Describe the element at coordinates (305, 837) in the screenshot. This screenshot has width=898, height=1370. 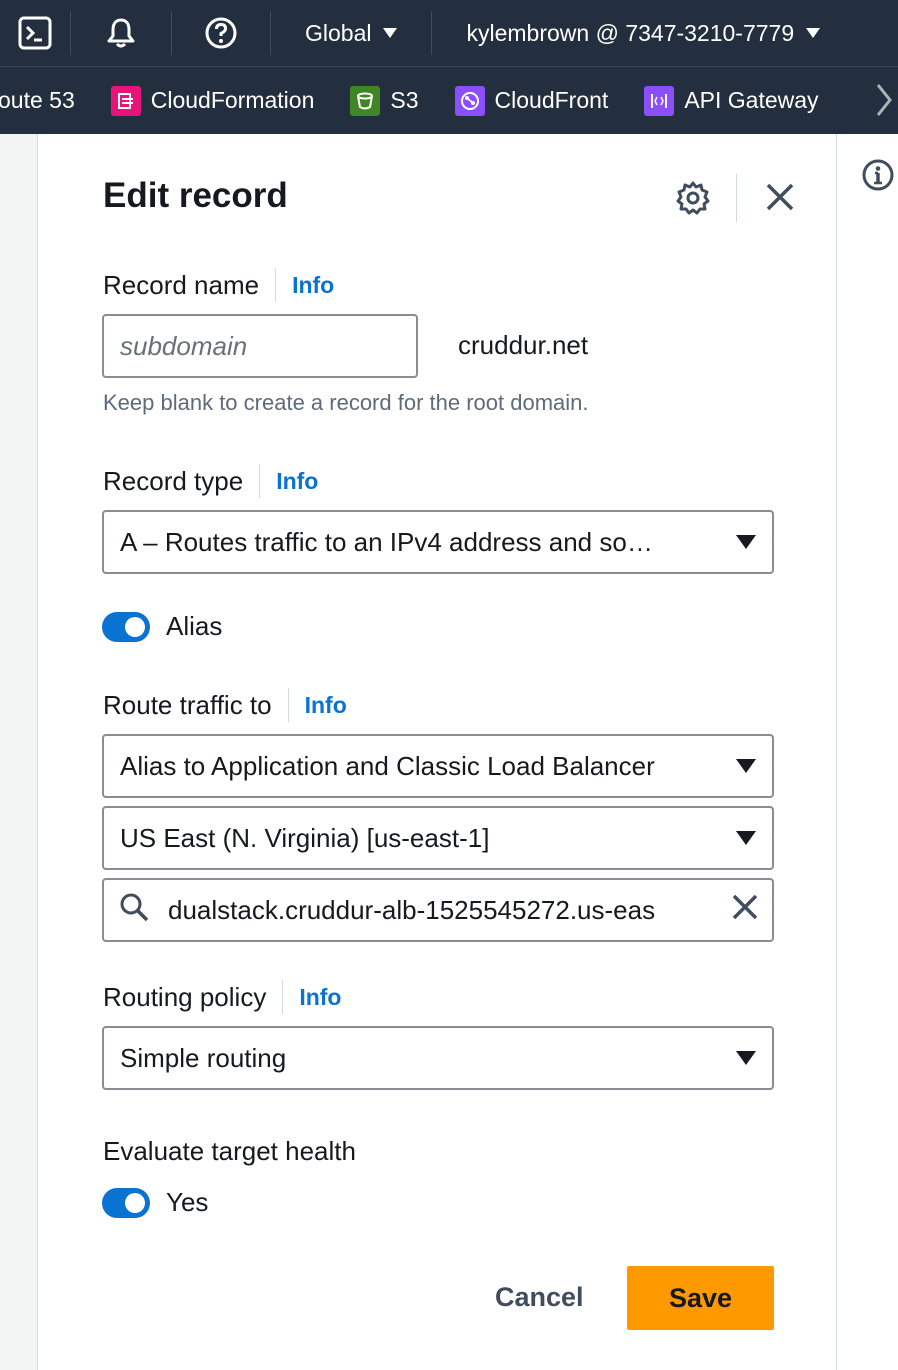
I see `region-value: US East (N. Virginia) [us-east-1]` at that location.